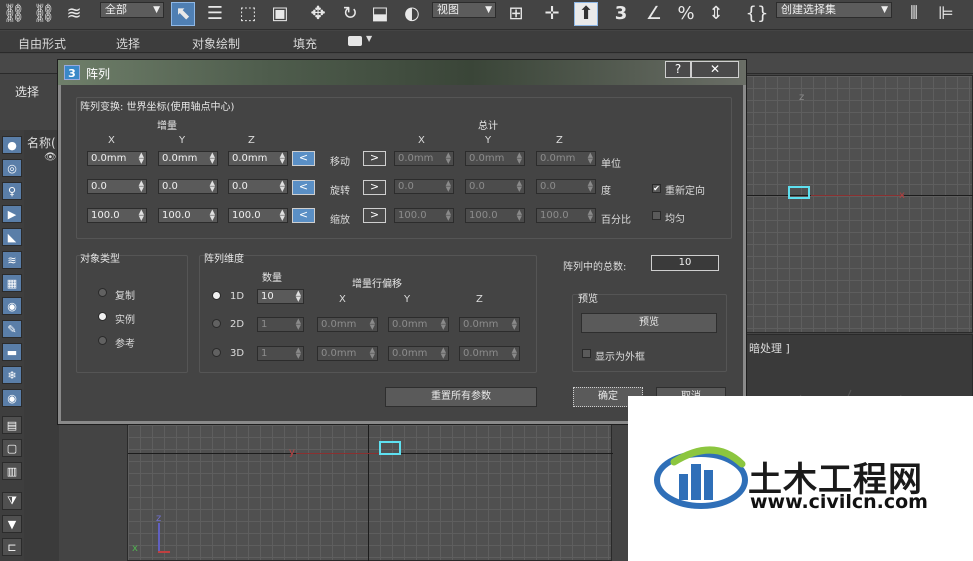 This screenshot has width=973, height=561. Describe the element at coordinates (12, 329) in the screenshot. I see `display-bones-icon: ✎` at that location.